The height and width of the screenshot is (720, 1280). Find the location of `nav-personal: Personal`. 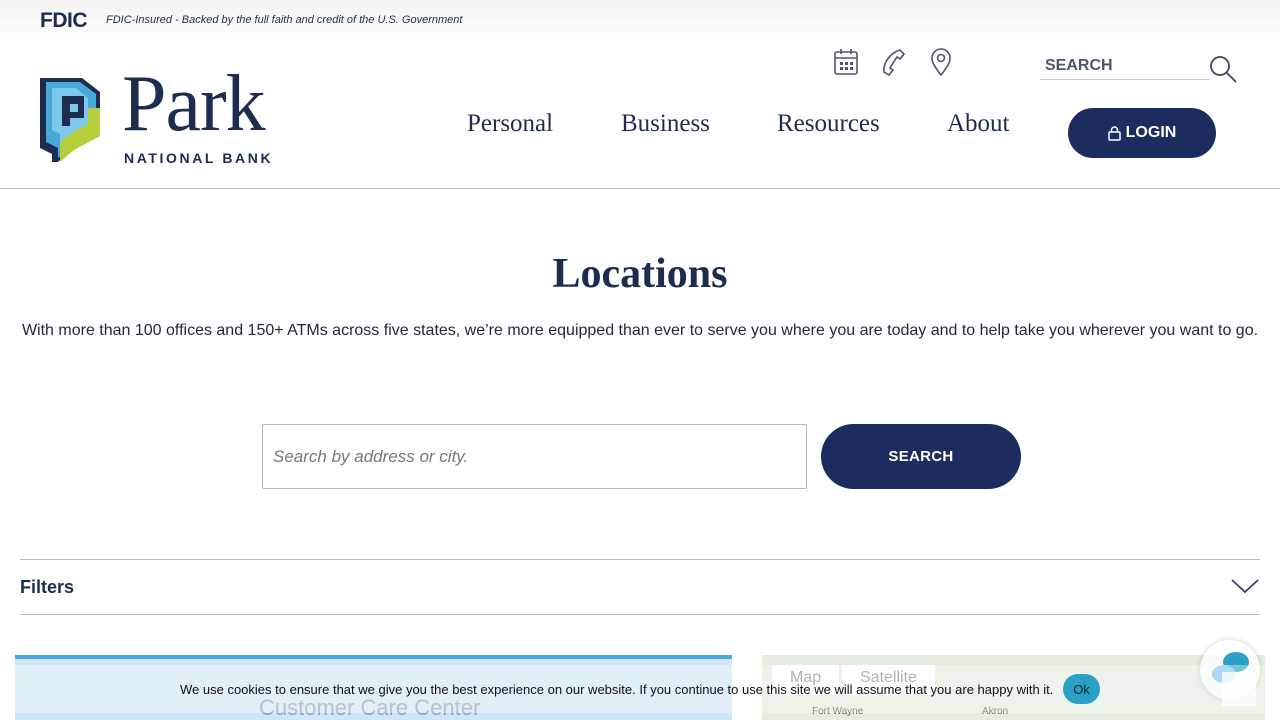

nav-personal: Personal is located at coordinates (510, 124).